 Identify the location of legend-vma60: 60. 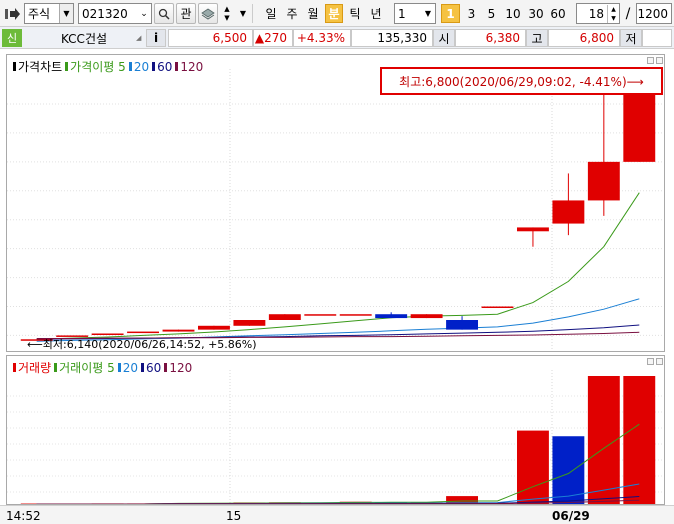
(151, 368).